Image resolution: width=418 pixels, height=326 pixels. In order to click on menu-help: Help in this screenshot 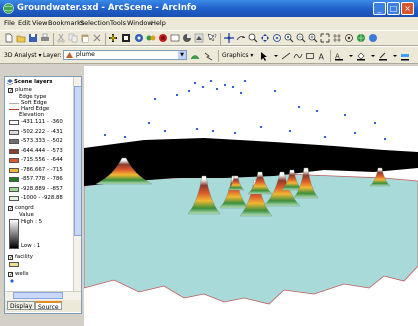, I will do `click(158, 23)`.